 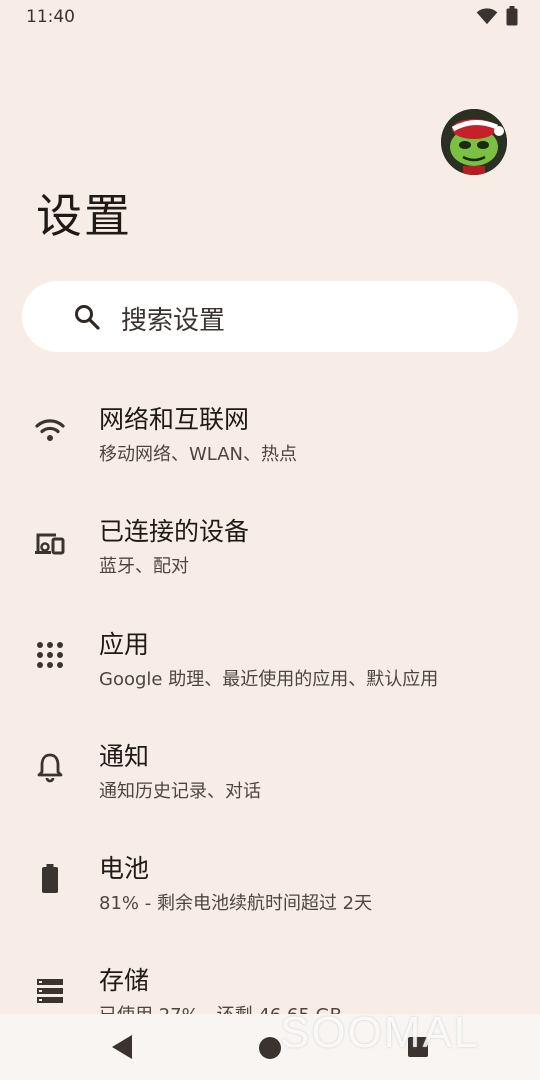 What do you see at coordinates (50, 544) in the screenshot?
I see `devices-icon` at bounding box center [50, 544].